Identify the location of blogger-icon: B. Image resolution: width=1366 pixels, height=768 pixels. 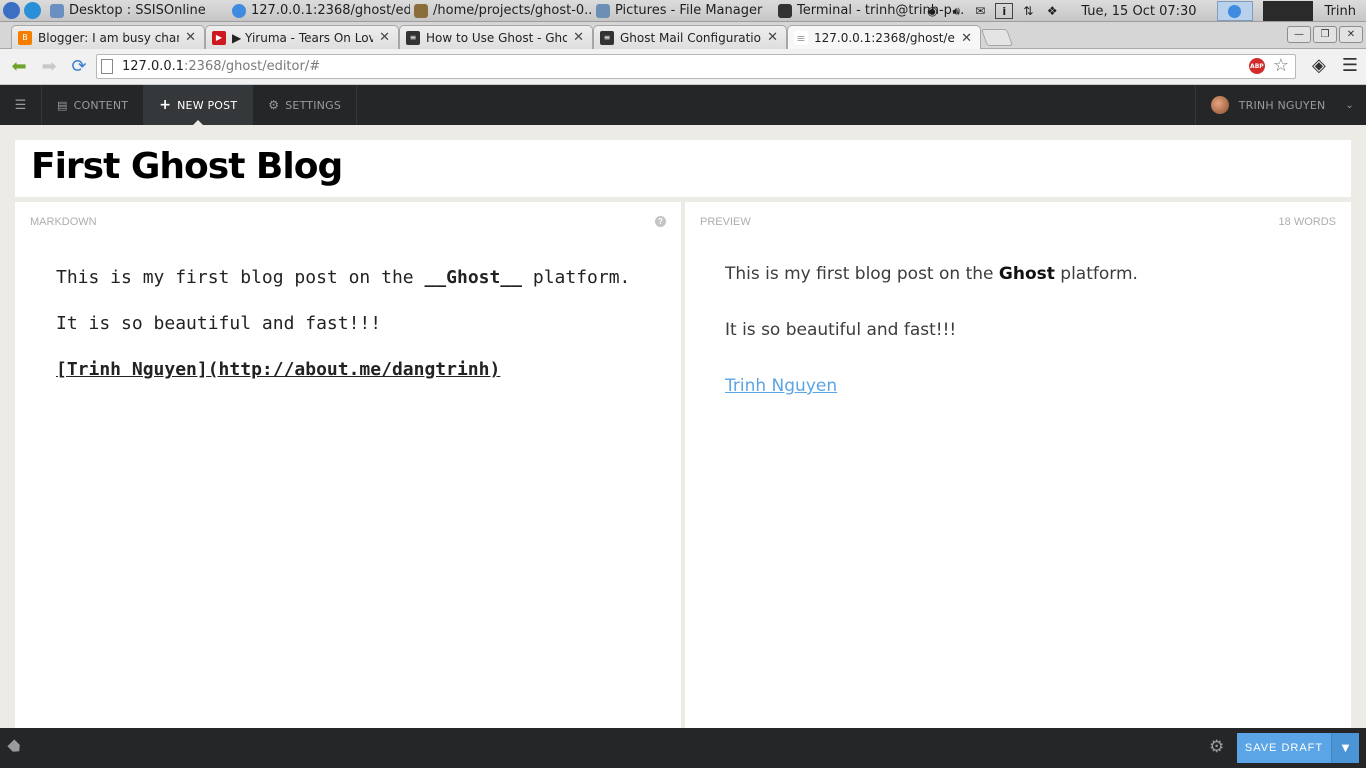
(25, 37).